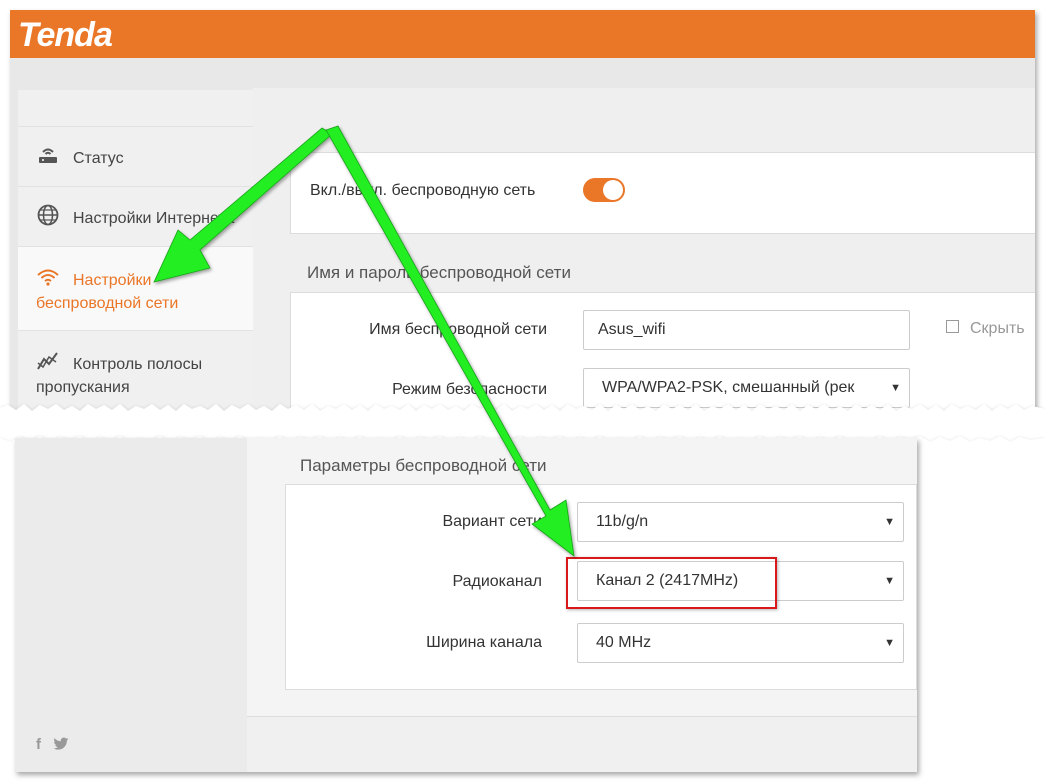 The image size is (1045, 782). Describe the element at coordinates (484, 642) in the screenshot. I see `channel-width-label: Ширина канала` at that location.